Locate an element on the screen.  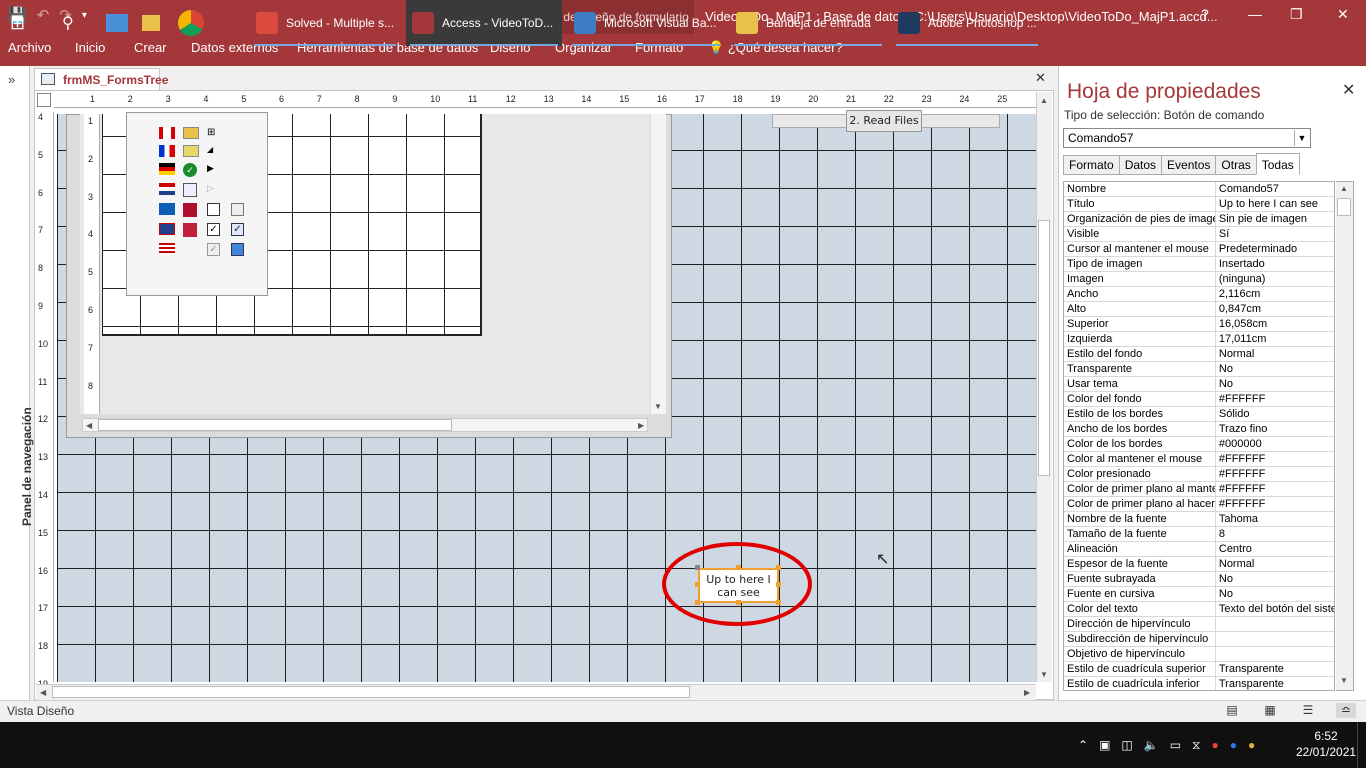
property-row: Izquierda 17,011cm is located at coordinates (1199, 339).